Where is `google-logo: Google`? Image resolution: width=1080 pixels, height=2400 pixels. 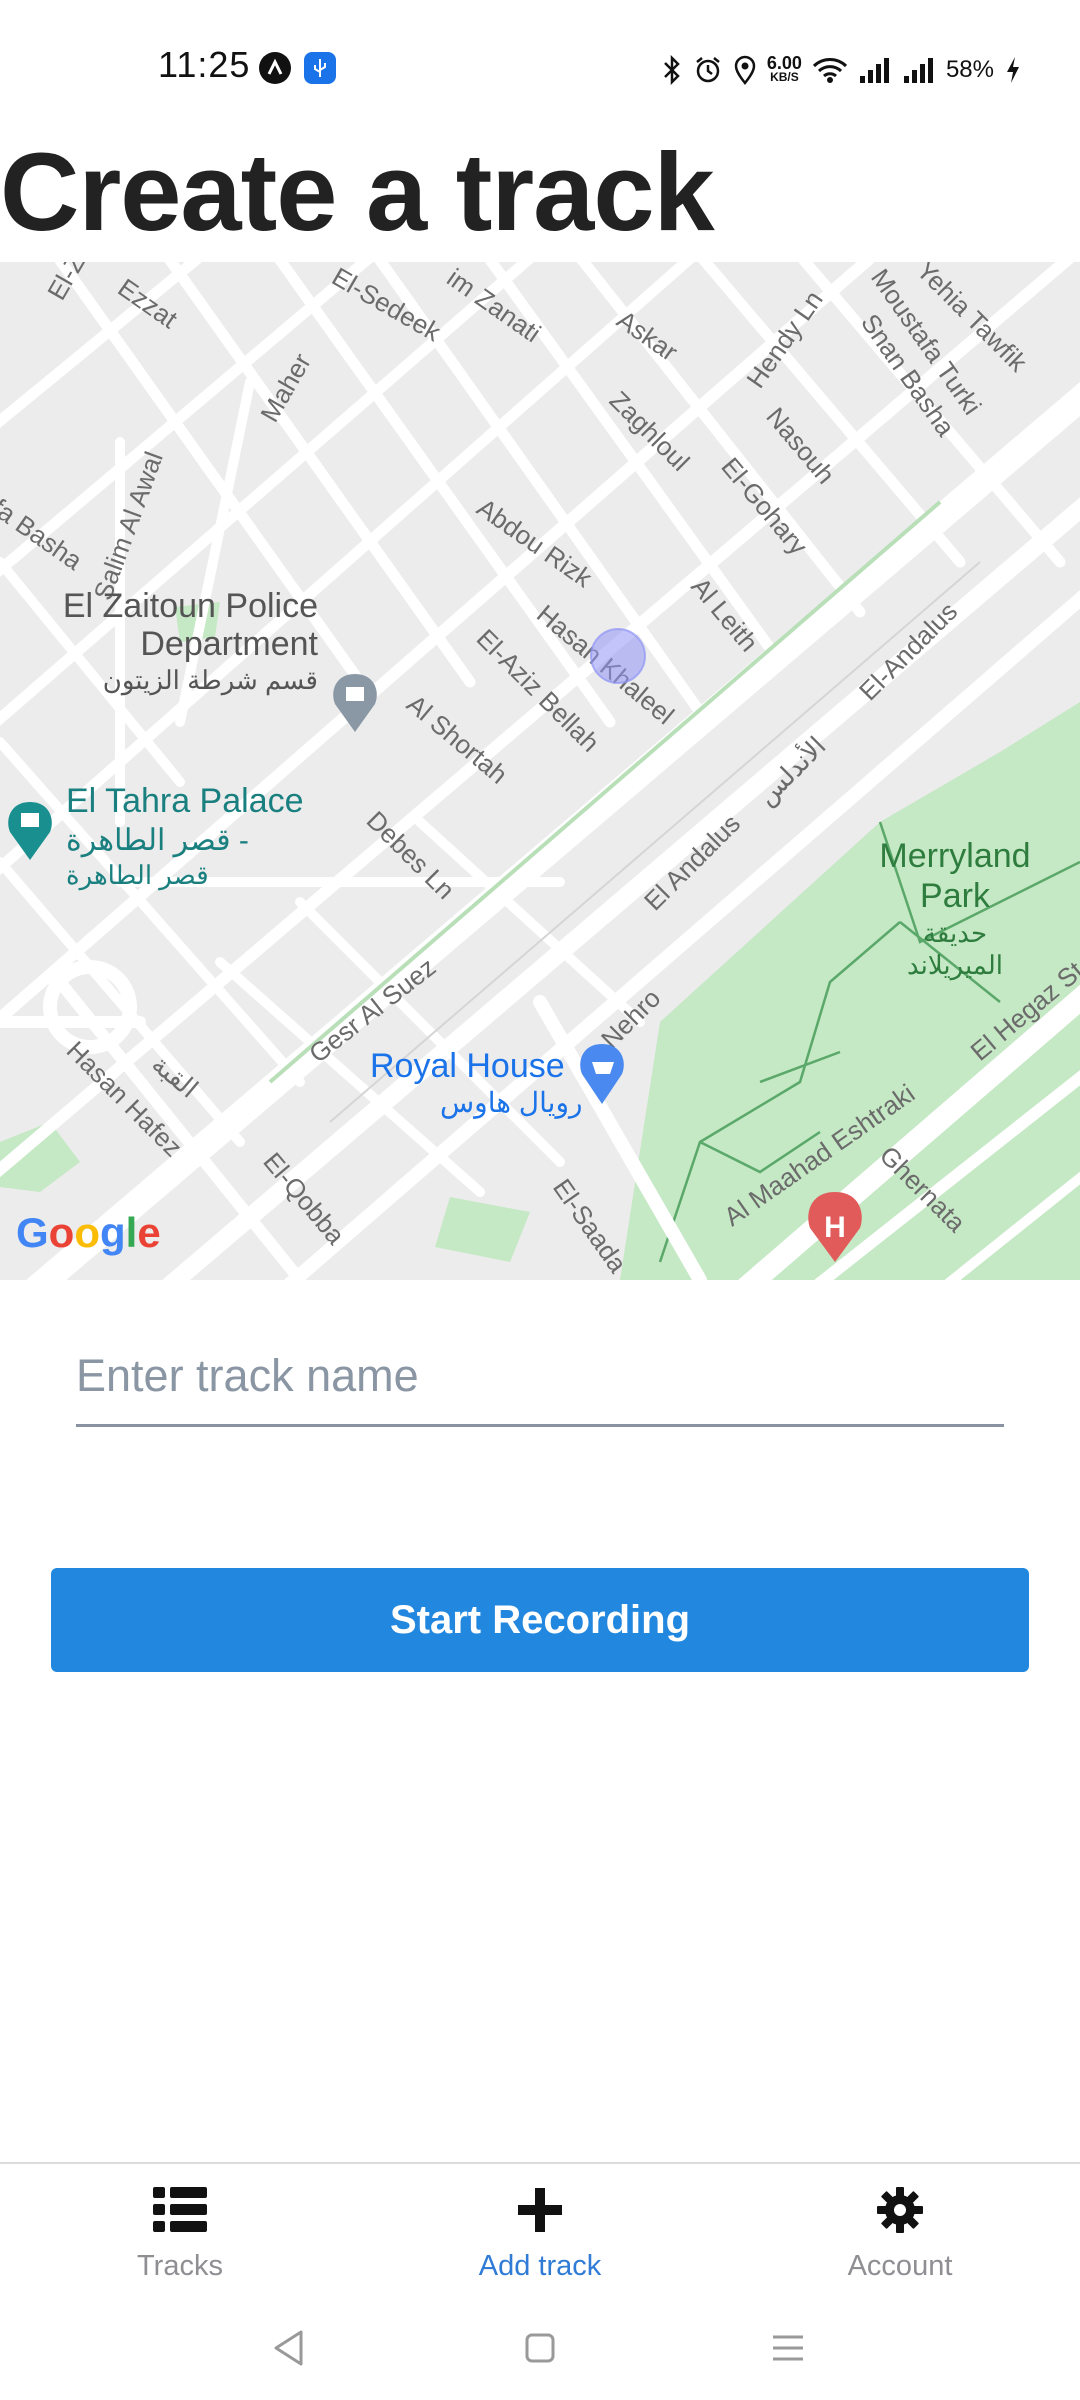
google-logo: Google is located at coordinates (88, 1232).